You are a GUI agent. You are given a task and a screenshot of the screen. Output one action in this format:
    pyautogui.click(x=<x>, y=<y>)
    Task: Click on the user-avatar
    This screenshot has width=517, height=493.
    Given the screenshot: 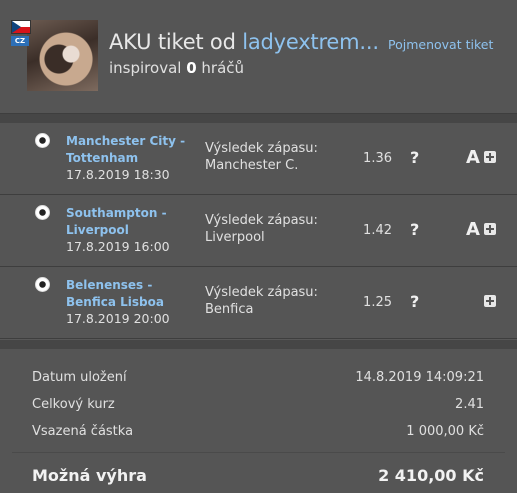 What is the action you would take?
    pyautogui.click(x=62, y=55)
    